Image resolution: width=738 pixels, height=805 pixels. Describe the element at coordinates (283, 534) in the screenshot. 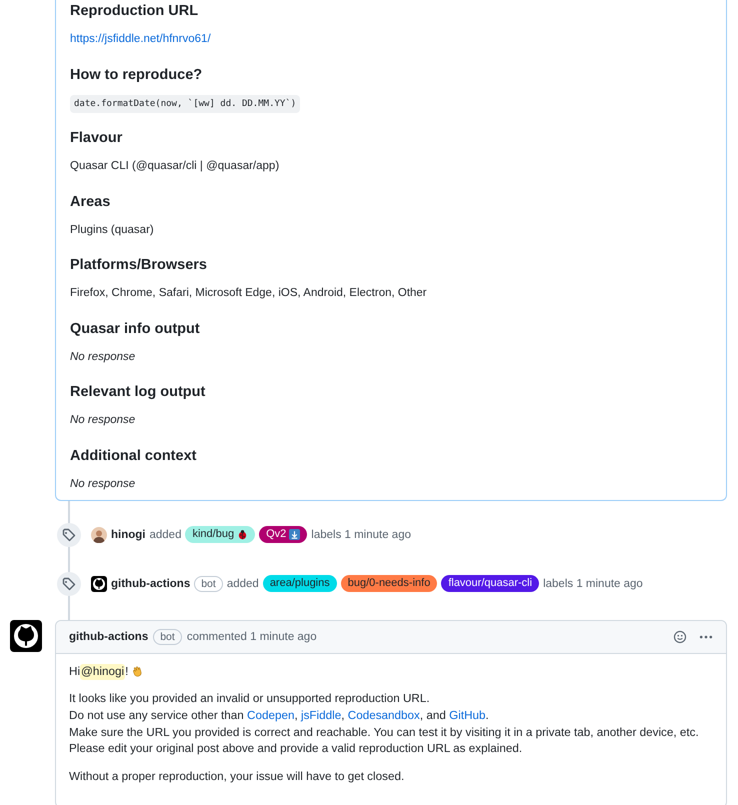

I see `issue-label: Qv2` at that location.